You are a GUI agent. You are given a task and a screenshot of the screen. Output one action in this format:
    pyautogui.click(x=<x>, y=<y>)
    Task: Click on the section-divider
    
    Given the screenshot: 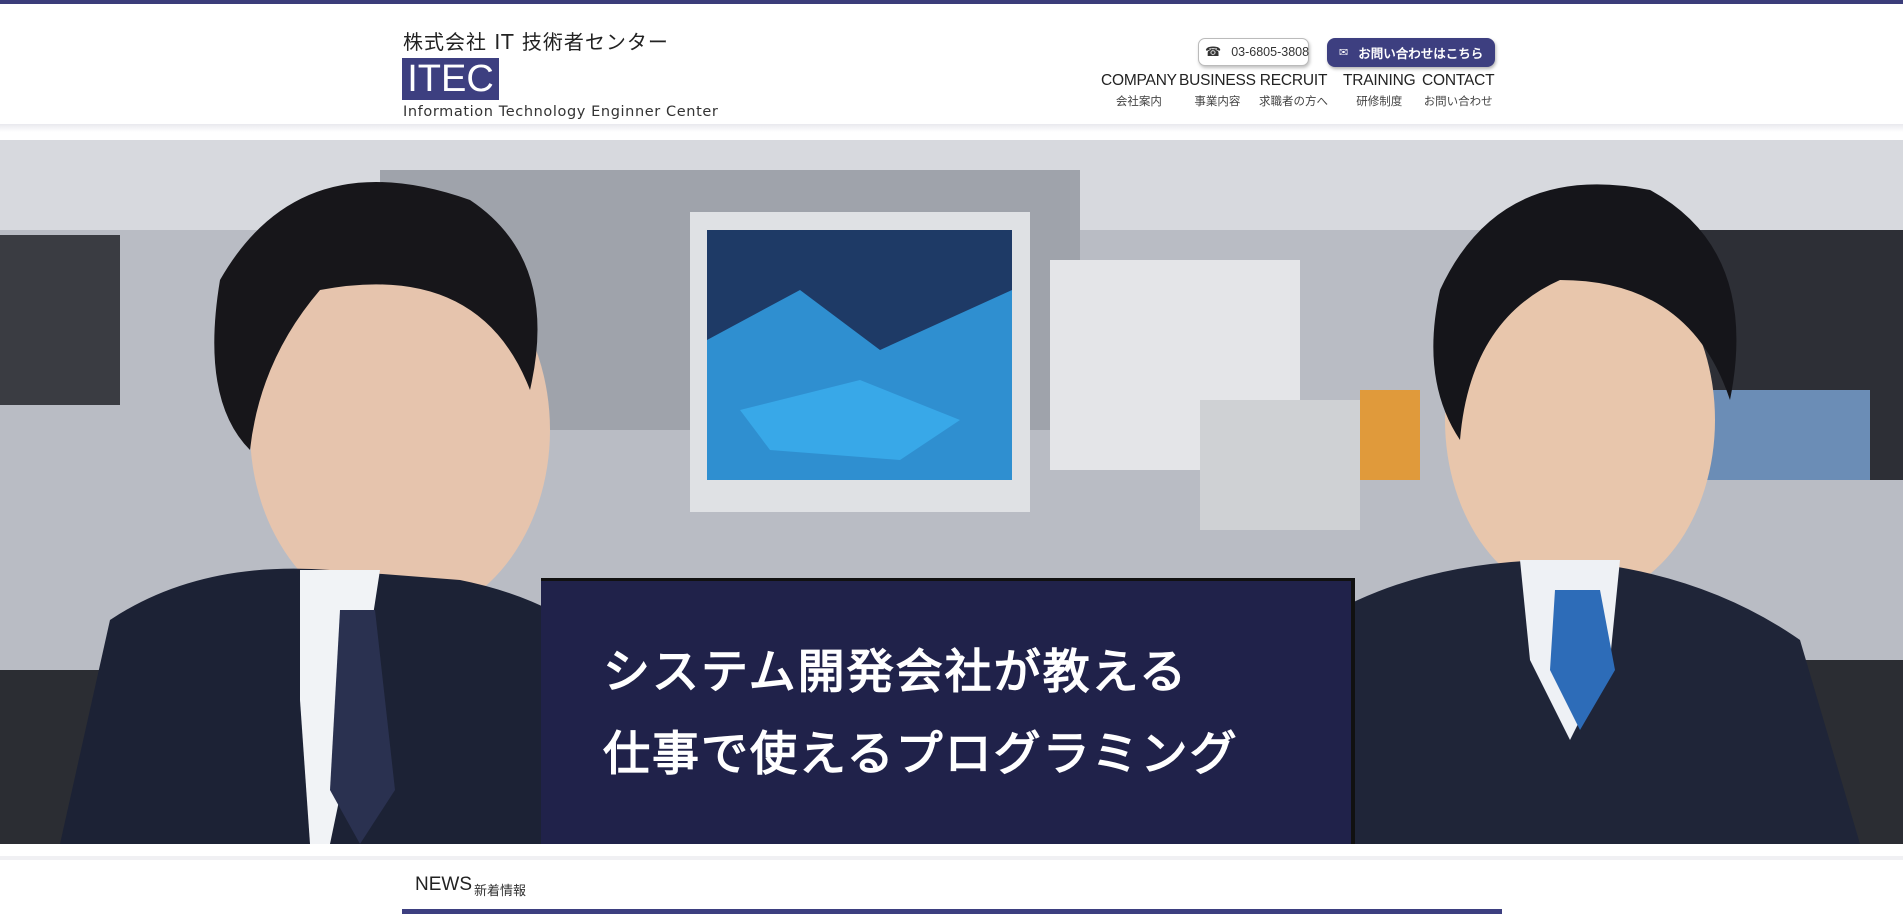 What is the action you would take?
    pyautogui.click(x=951, y=858)
    